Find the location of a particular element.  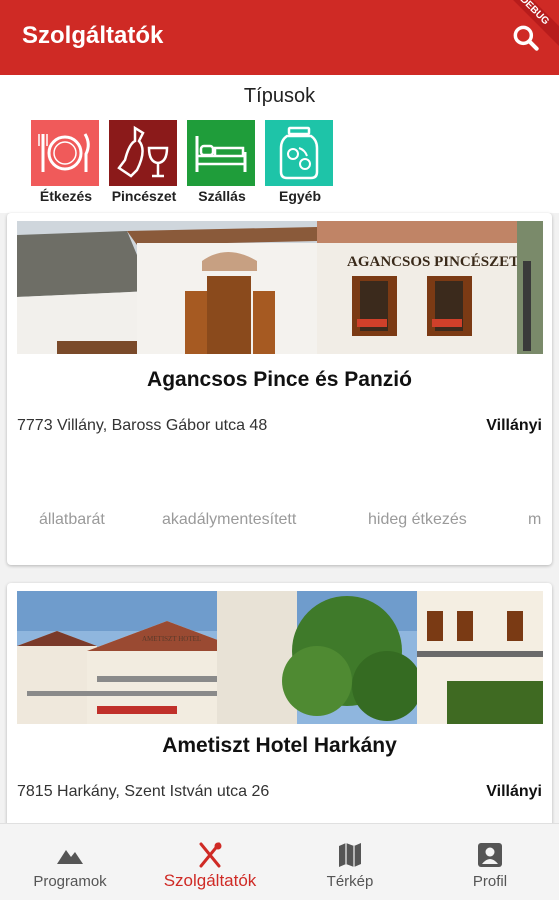

type-label: Étkezés is located at coordinates (66, 196).